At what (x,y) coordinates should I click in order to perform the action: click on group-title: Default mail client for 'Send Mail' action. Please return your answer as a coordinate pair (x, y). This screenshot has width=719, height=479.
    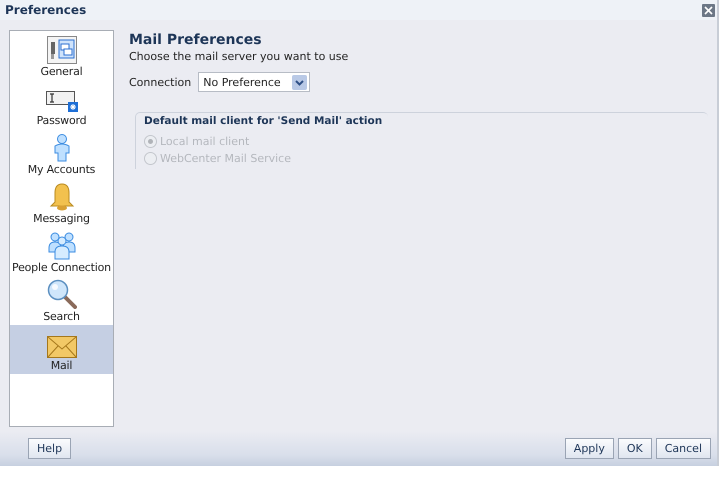
    Looking at the image, I should click on (264, 121).